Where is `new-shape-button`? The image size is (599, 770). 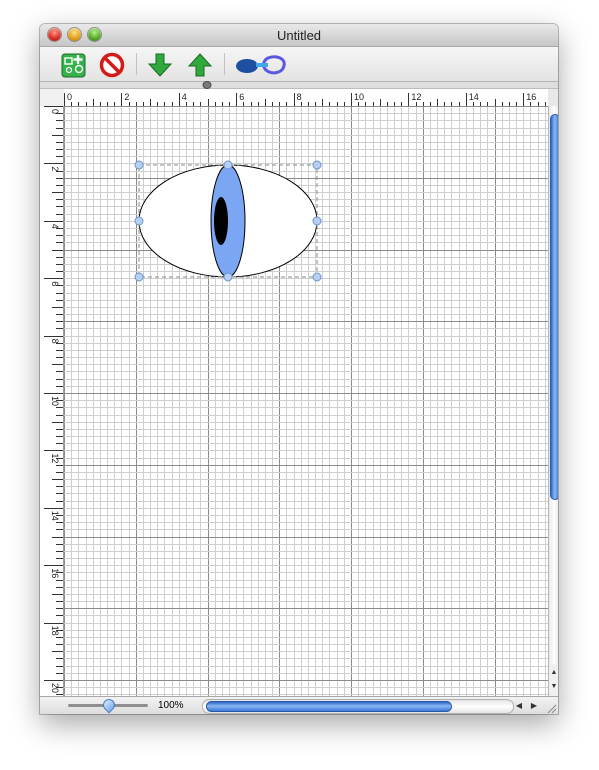
new-shape-button is located at coordinates (74, 65).